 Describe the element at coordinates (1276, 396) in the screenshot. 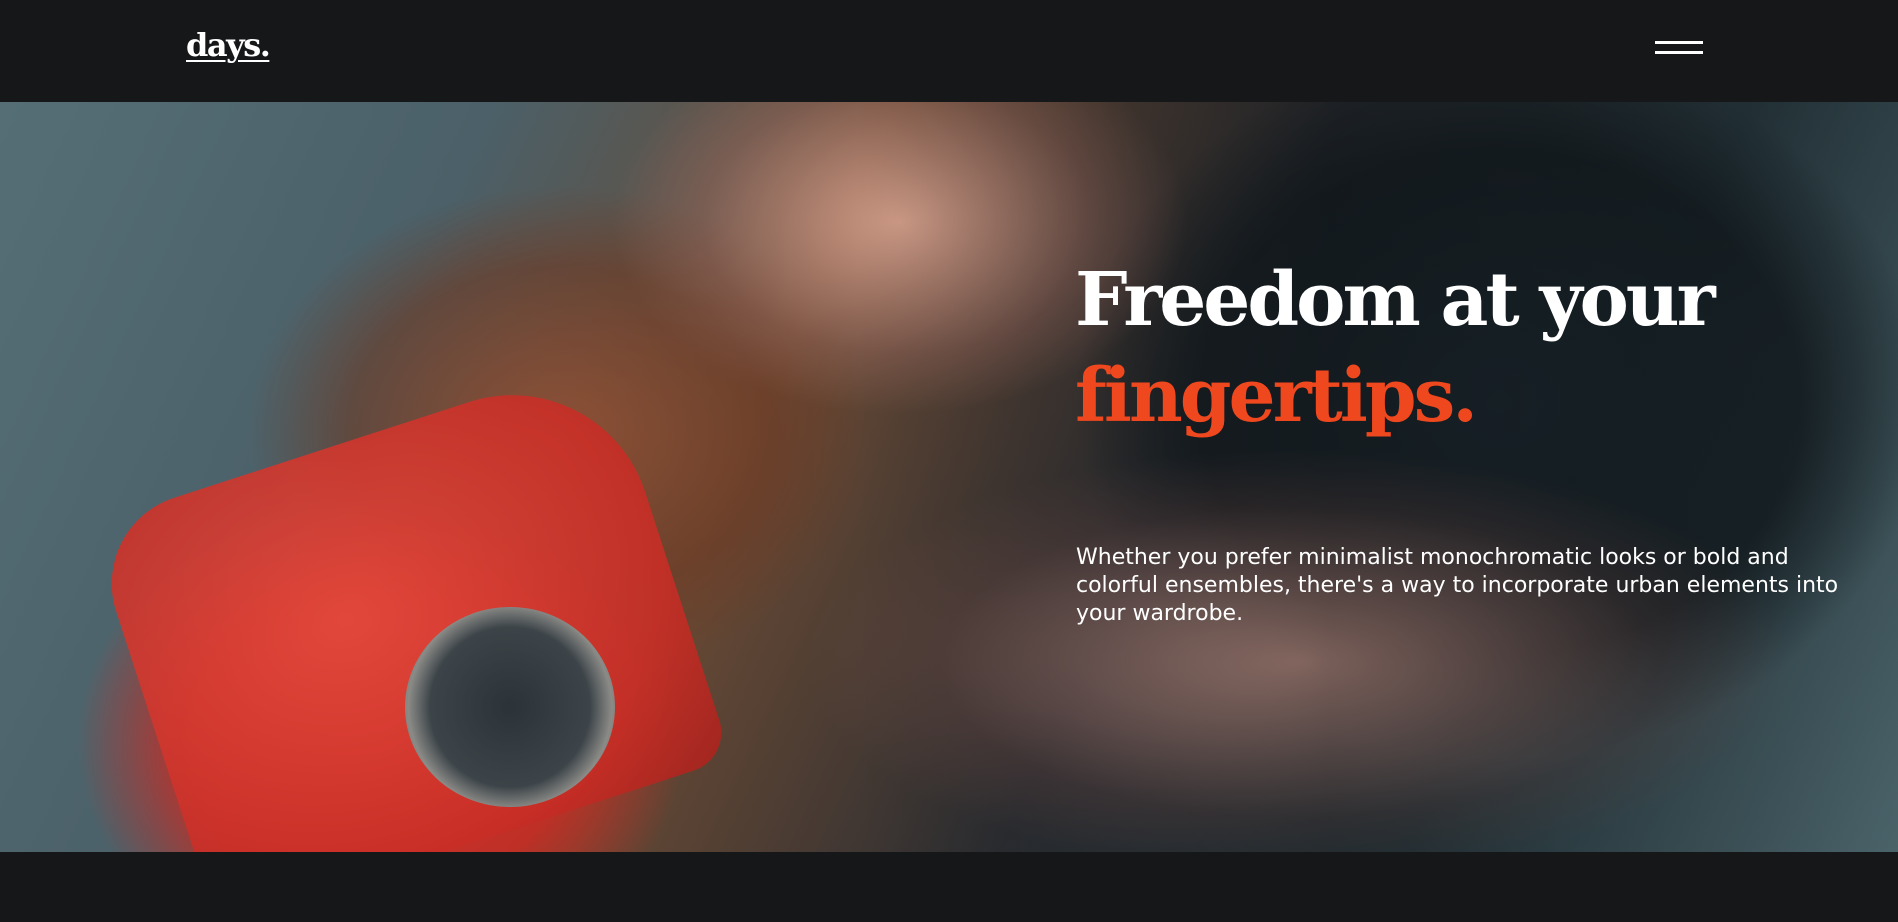

I see `hero-title-line2: fingertips.` at that location.